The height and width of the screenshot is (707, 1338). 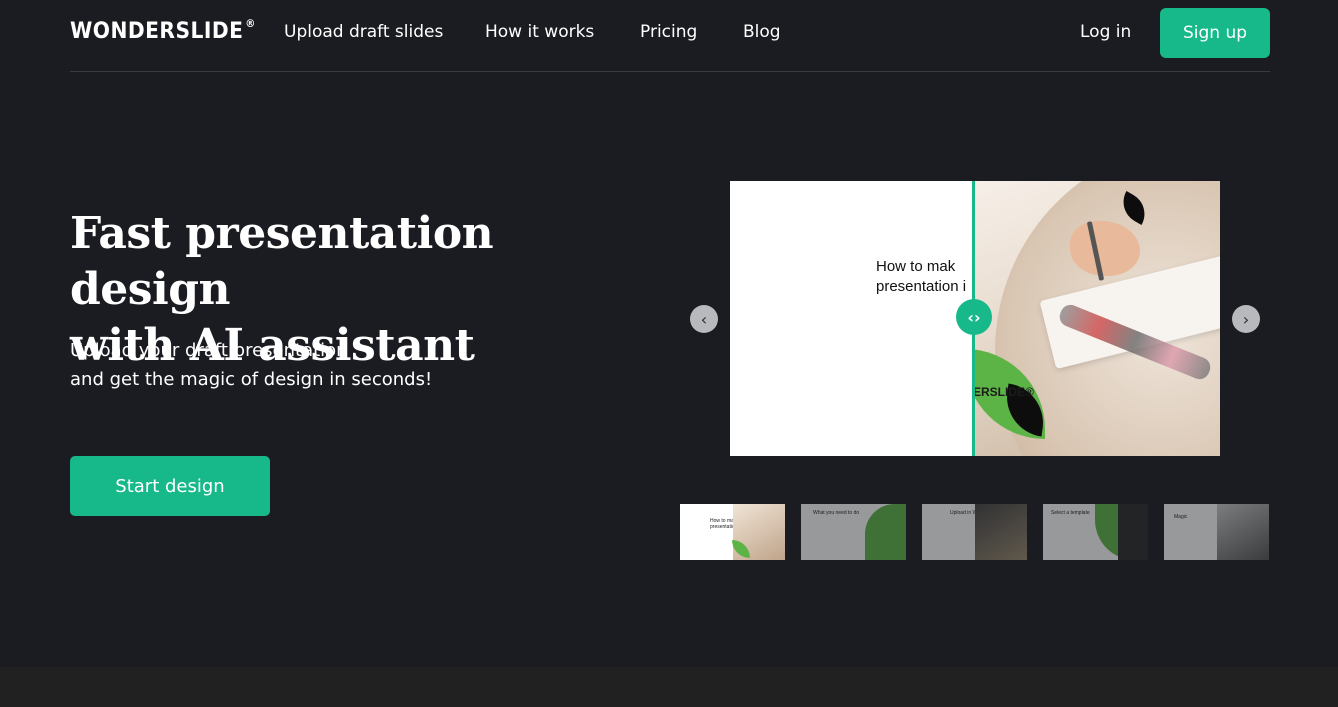 What do you see at coordinates (852, 318) in the screenshot?
I see `slide-before: How to mak presentation i` at bounding box center [852, 318].